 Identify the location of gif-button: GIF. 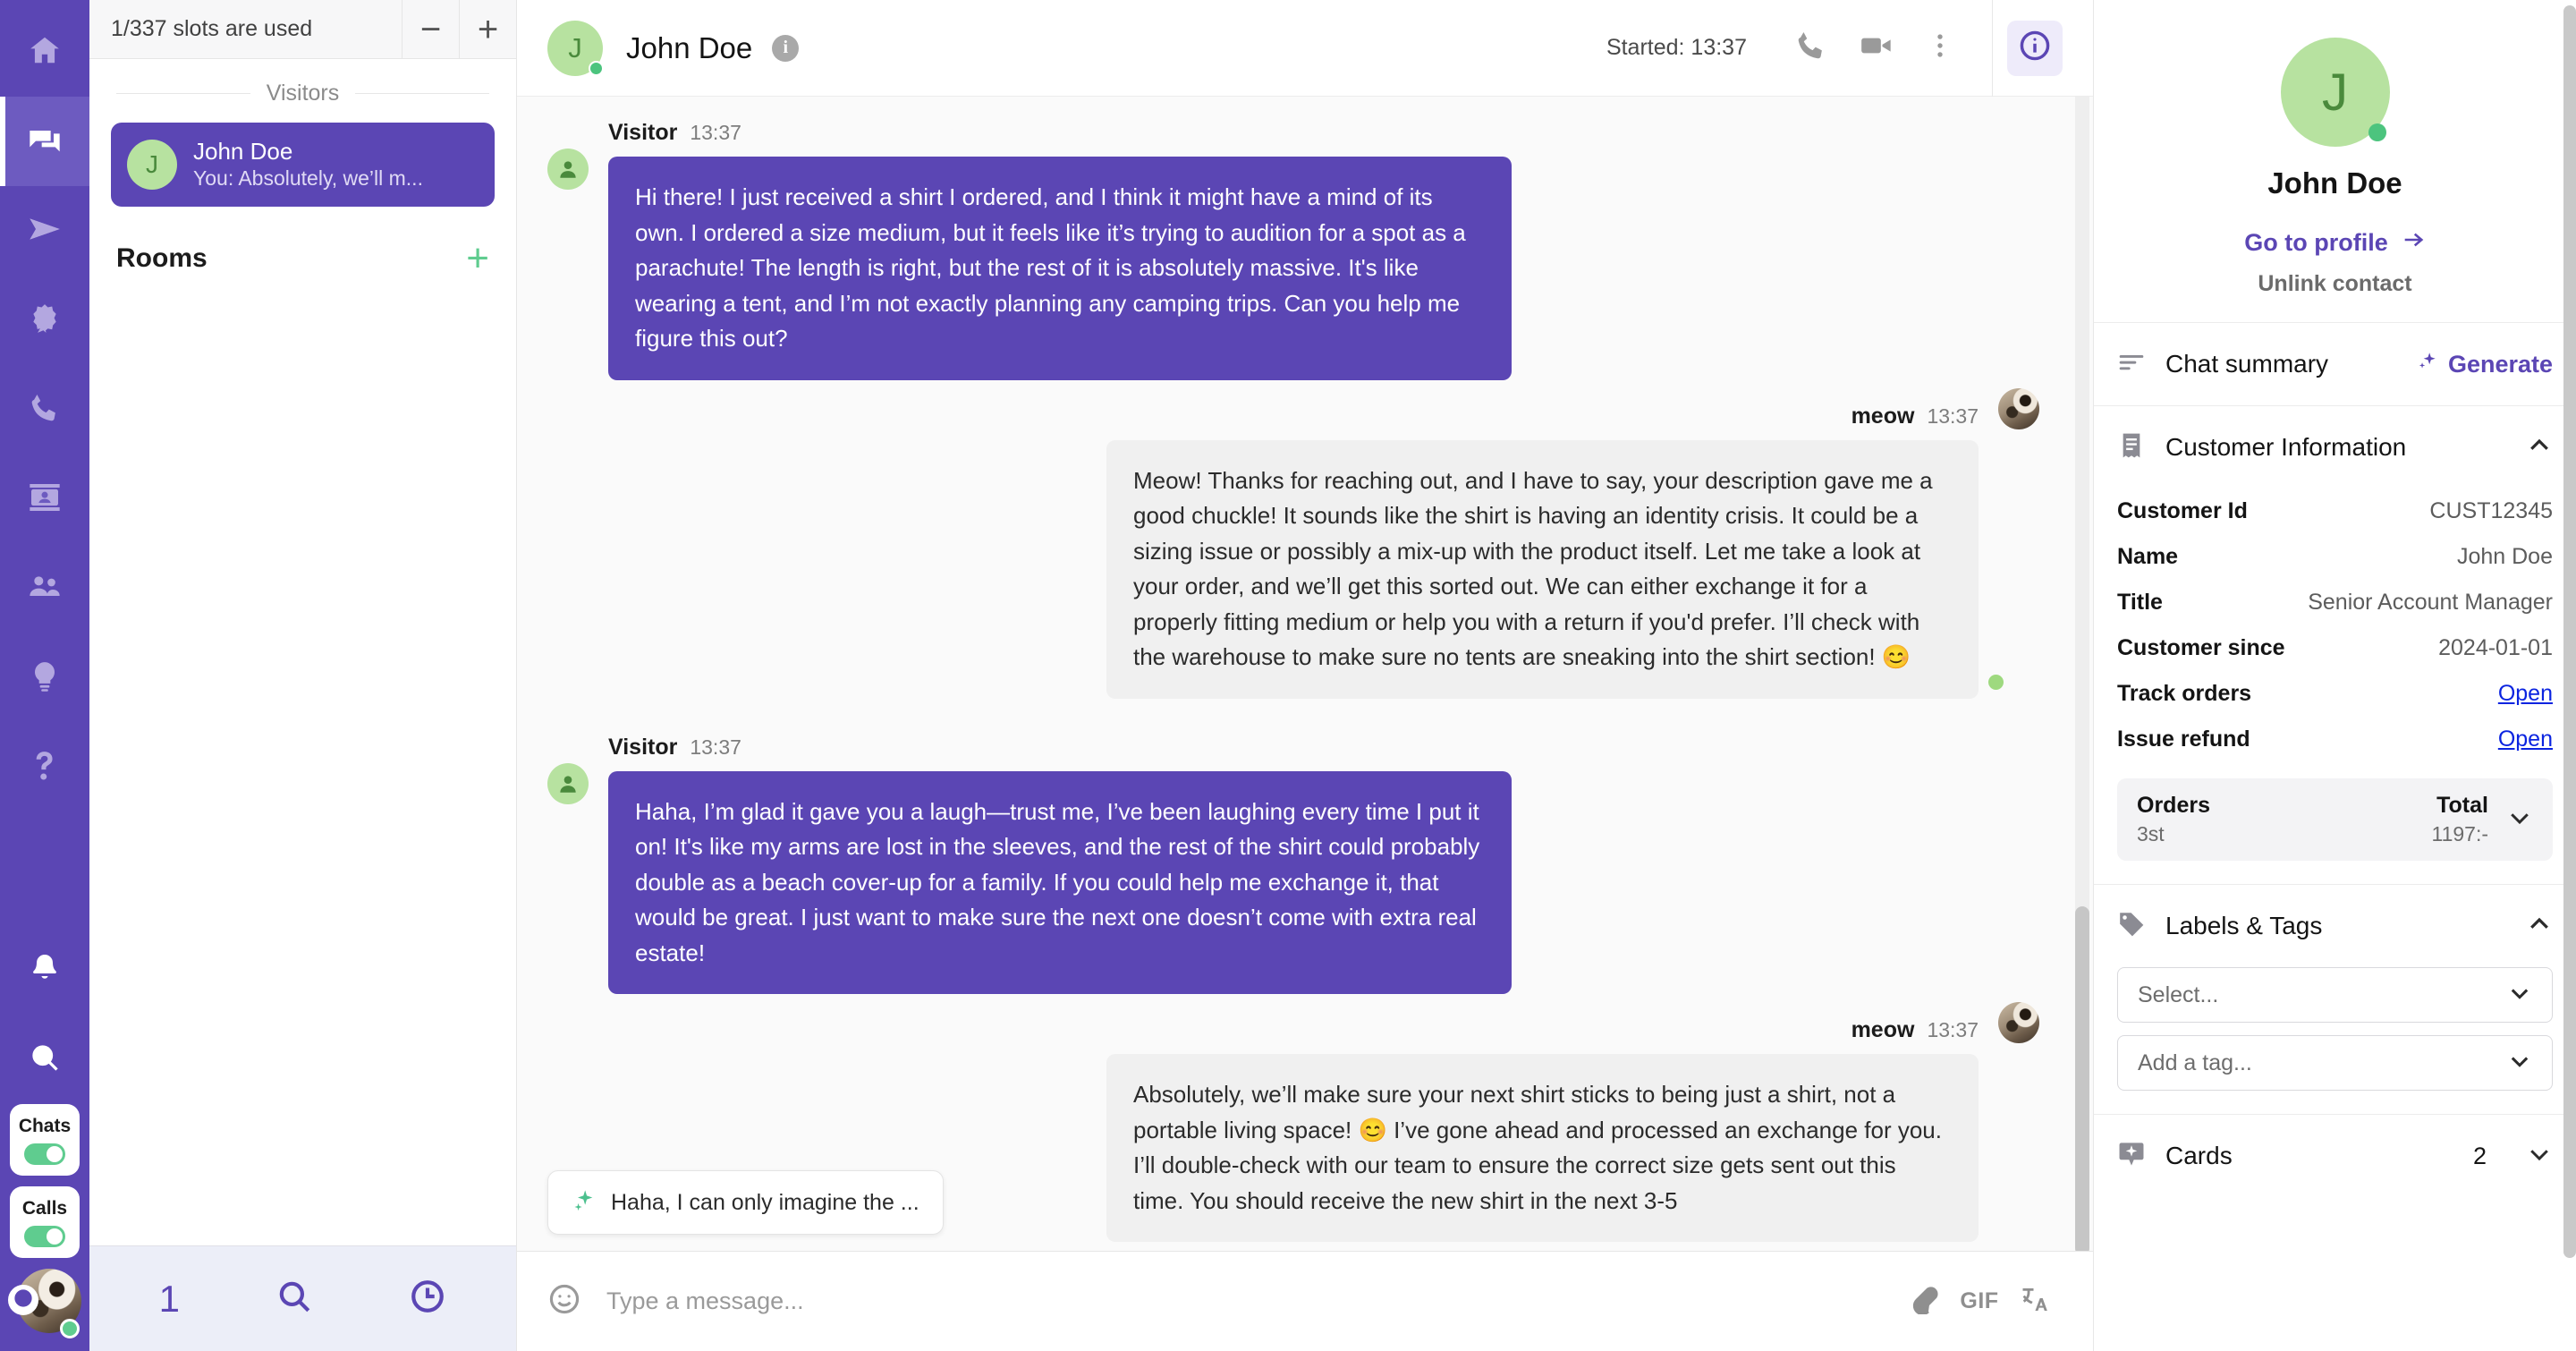
(1979, 1301).